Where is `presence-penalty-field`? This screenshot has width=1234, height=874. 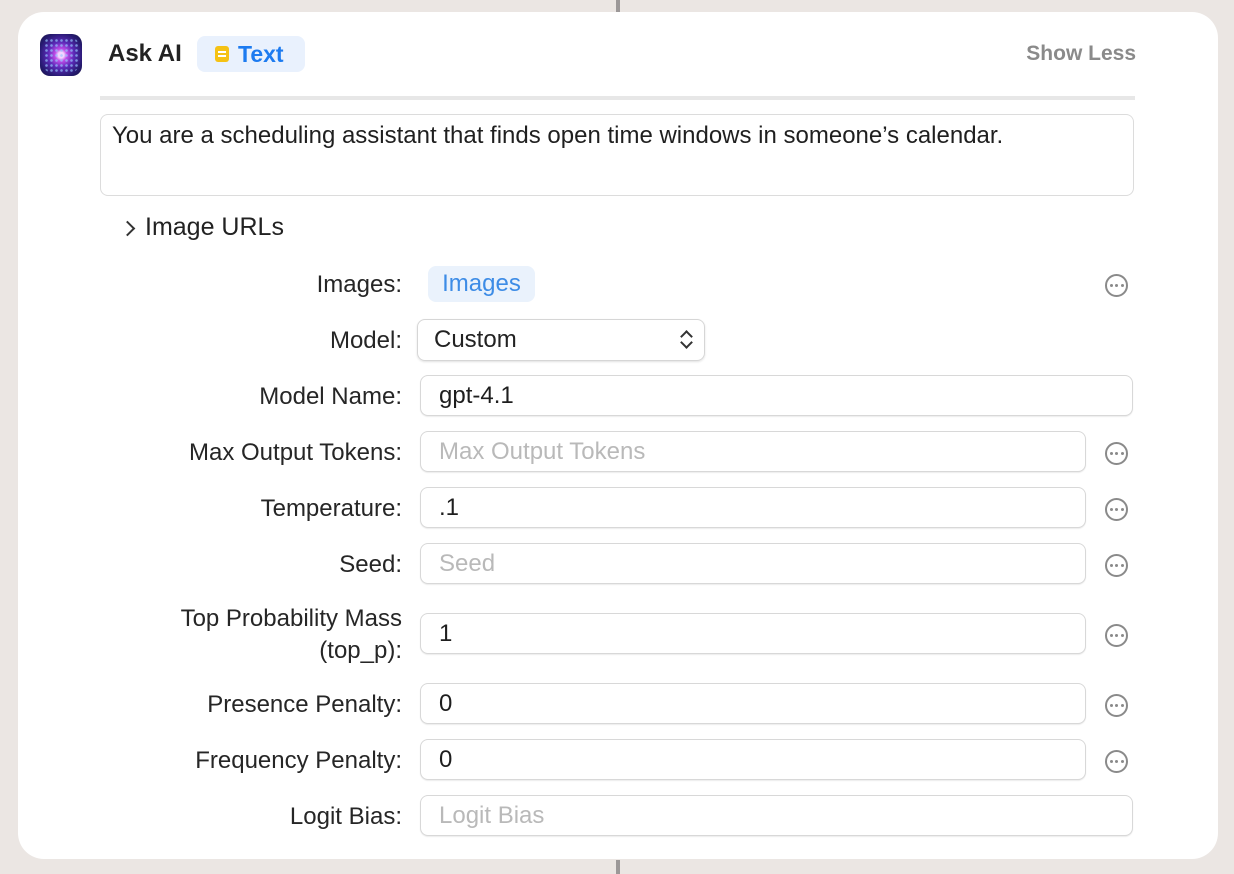 presence-penalty-field is located at coordinates (753, 703).